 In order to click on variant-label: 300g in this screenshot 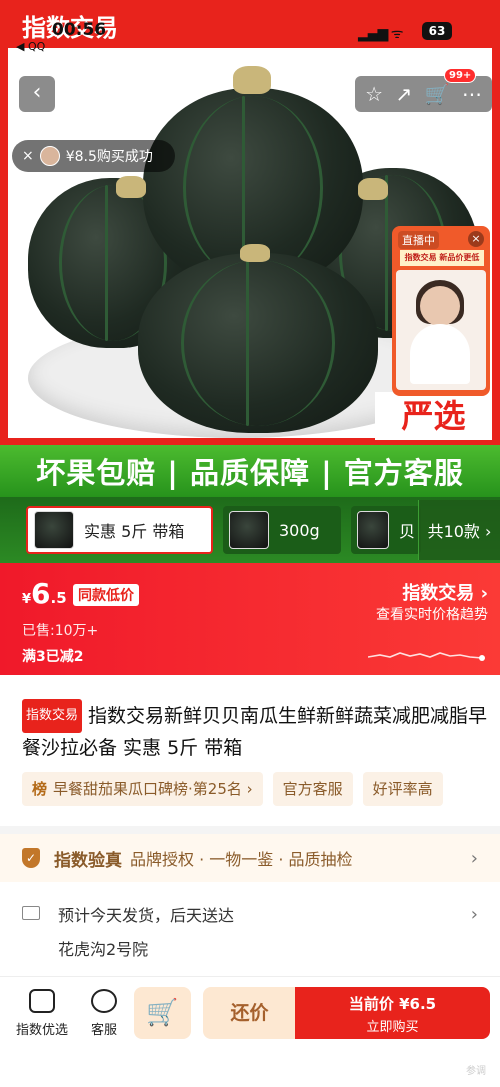, I will do `click(299, 530)`.